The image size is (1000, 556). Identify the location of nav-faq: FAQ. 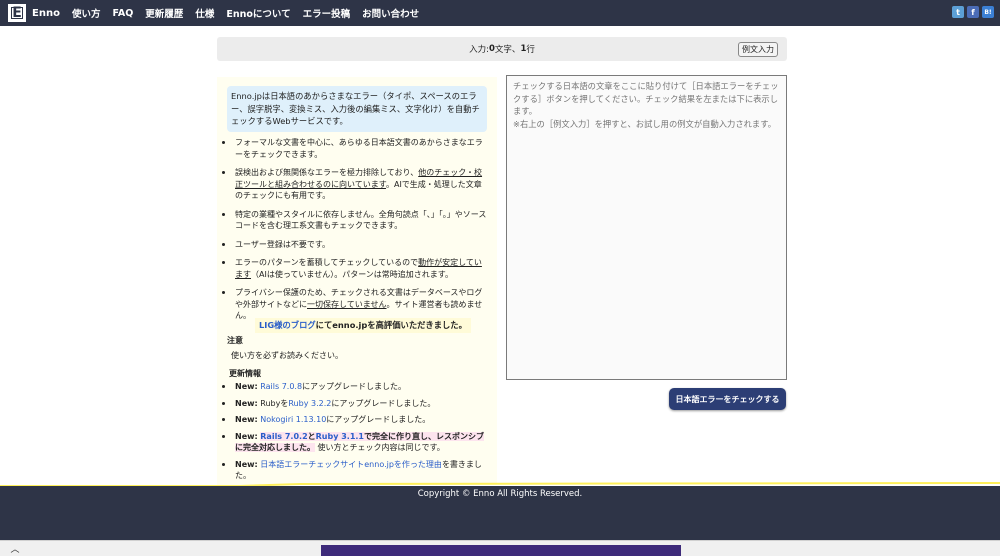
(122, 13).